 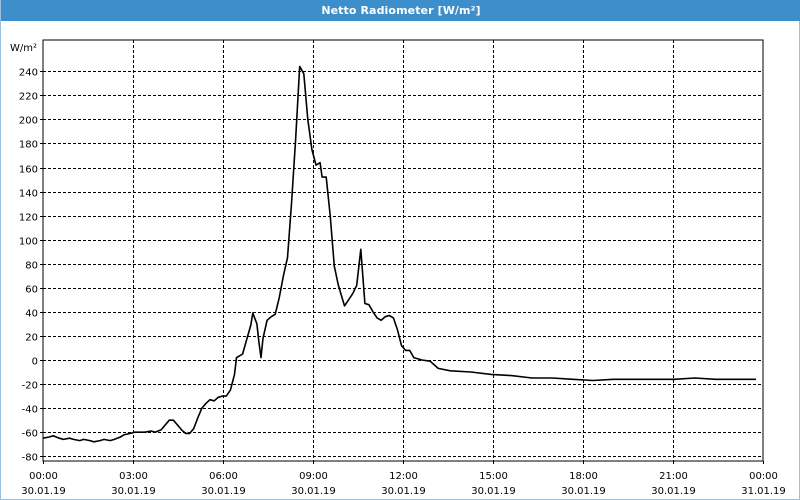 What do you see at coordinates (28, 97) in the screenshot?
I see `y-tick-label: 220` at bounding box center [28, 97].